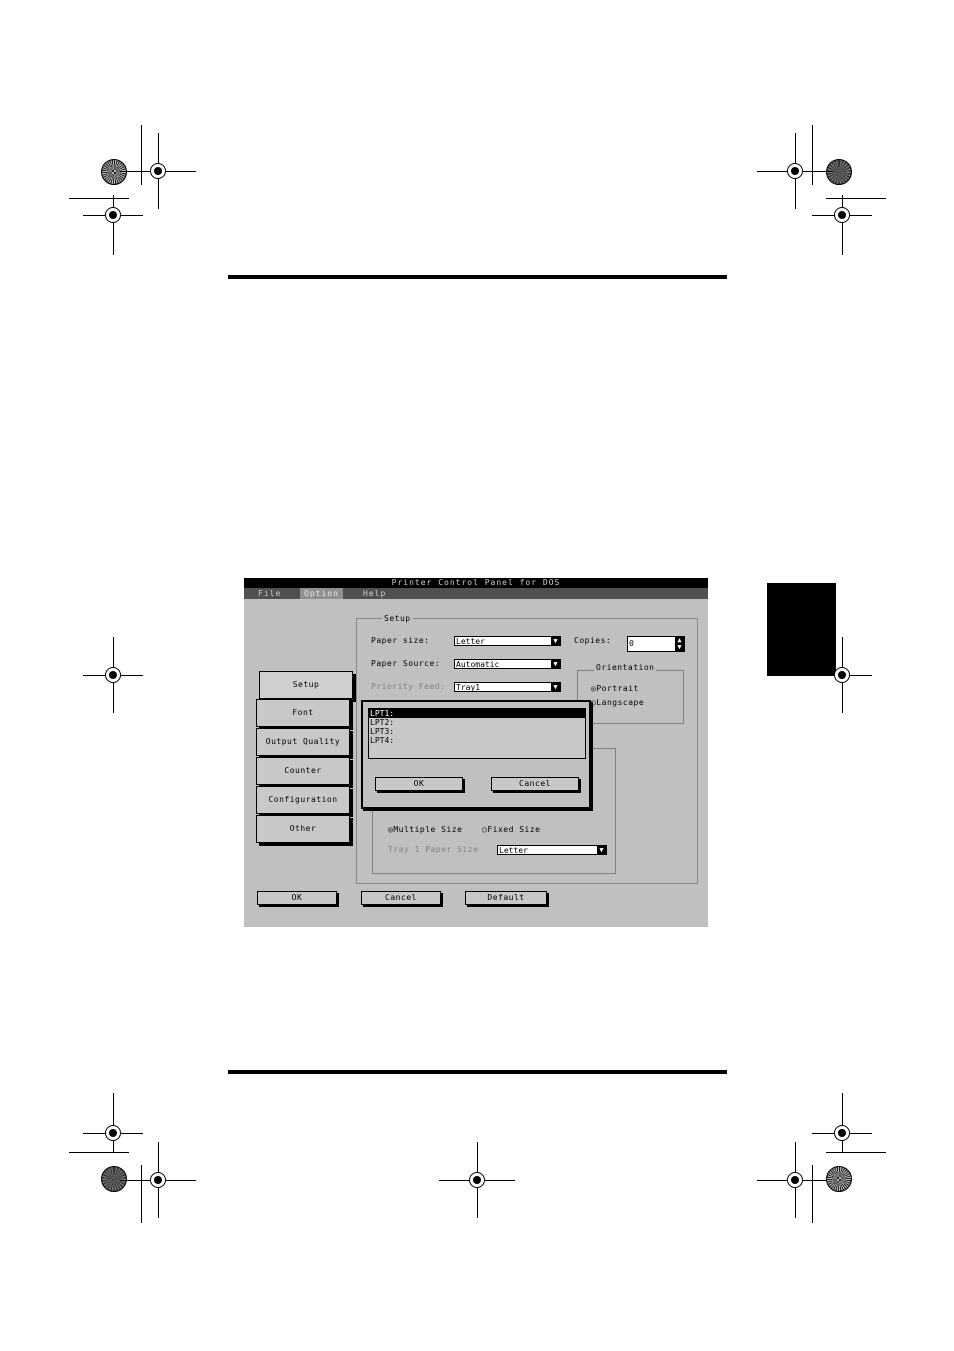 This screenshot has width=954, height=1351. What do you see at coordinates (408, 686) in the screenshot?
I see `priority-feed-label: Priority Feed:` at bounding box center [408, 686].